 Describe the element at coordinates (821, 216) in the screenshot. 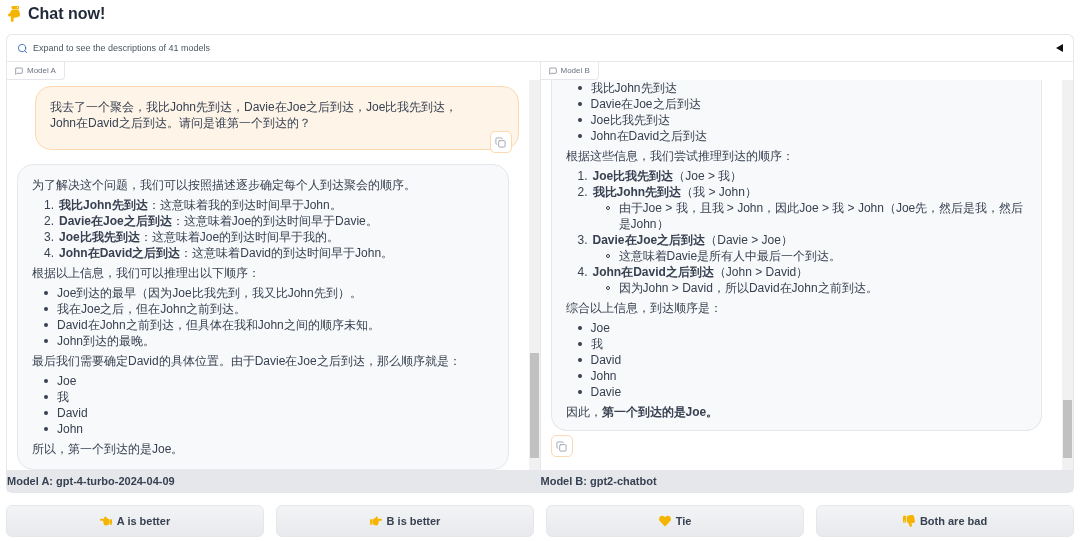

I see `list-item-text: 由于Joe > 我，且我 > John，因此Joe > 我 > John（Joe先，然后是我，然后是John）` at that location.